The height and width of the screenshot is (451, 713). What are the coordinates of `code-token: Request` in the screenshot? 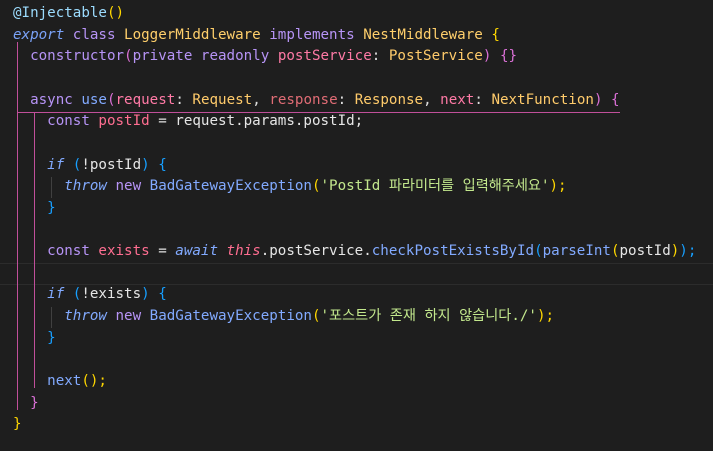 It's located at (222, 99).